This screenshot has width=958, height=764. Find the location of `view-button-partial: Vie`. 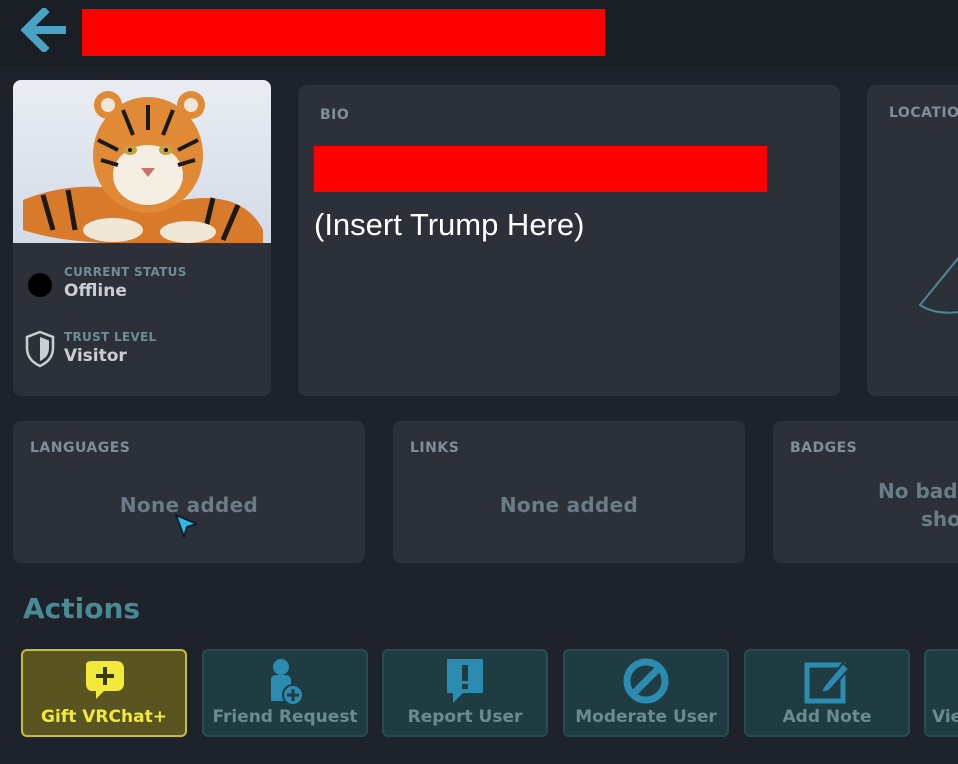

view-button-partial: Vie is located at coordinates (941, 693).